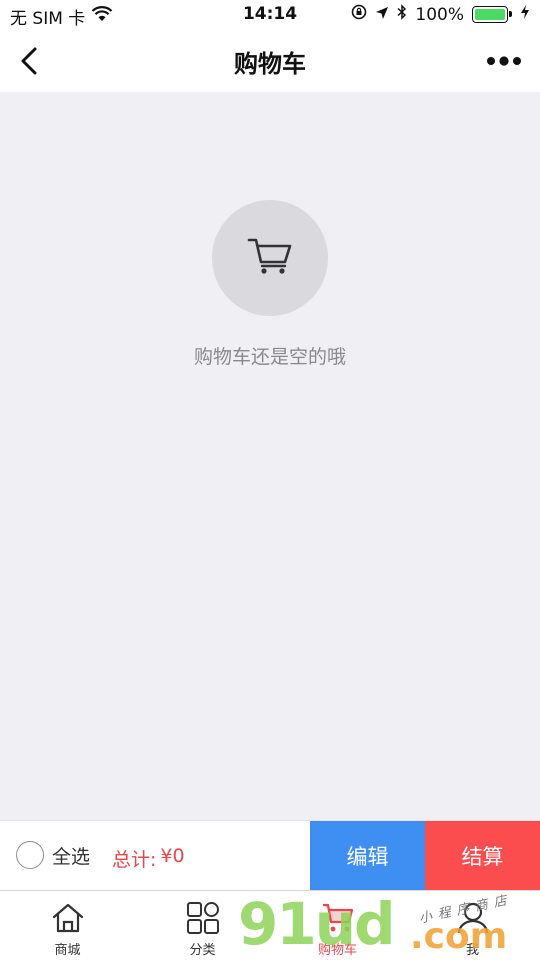  Describe the element at coordinates (269, 357) in the screenshot. I see `empty-cart-message: 购物车还是空的哦` at that location.